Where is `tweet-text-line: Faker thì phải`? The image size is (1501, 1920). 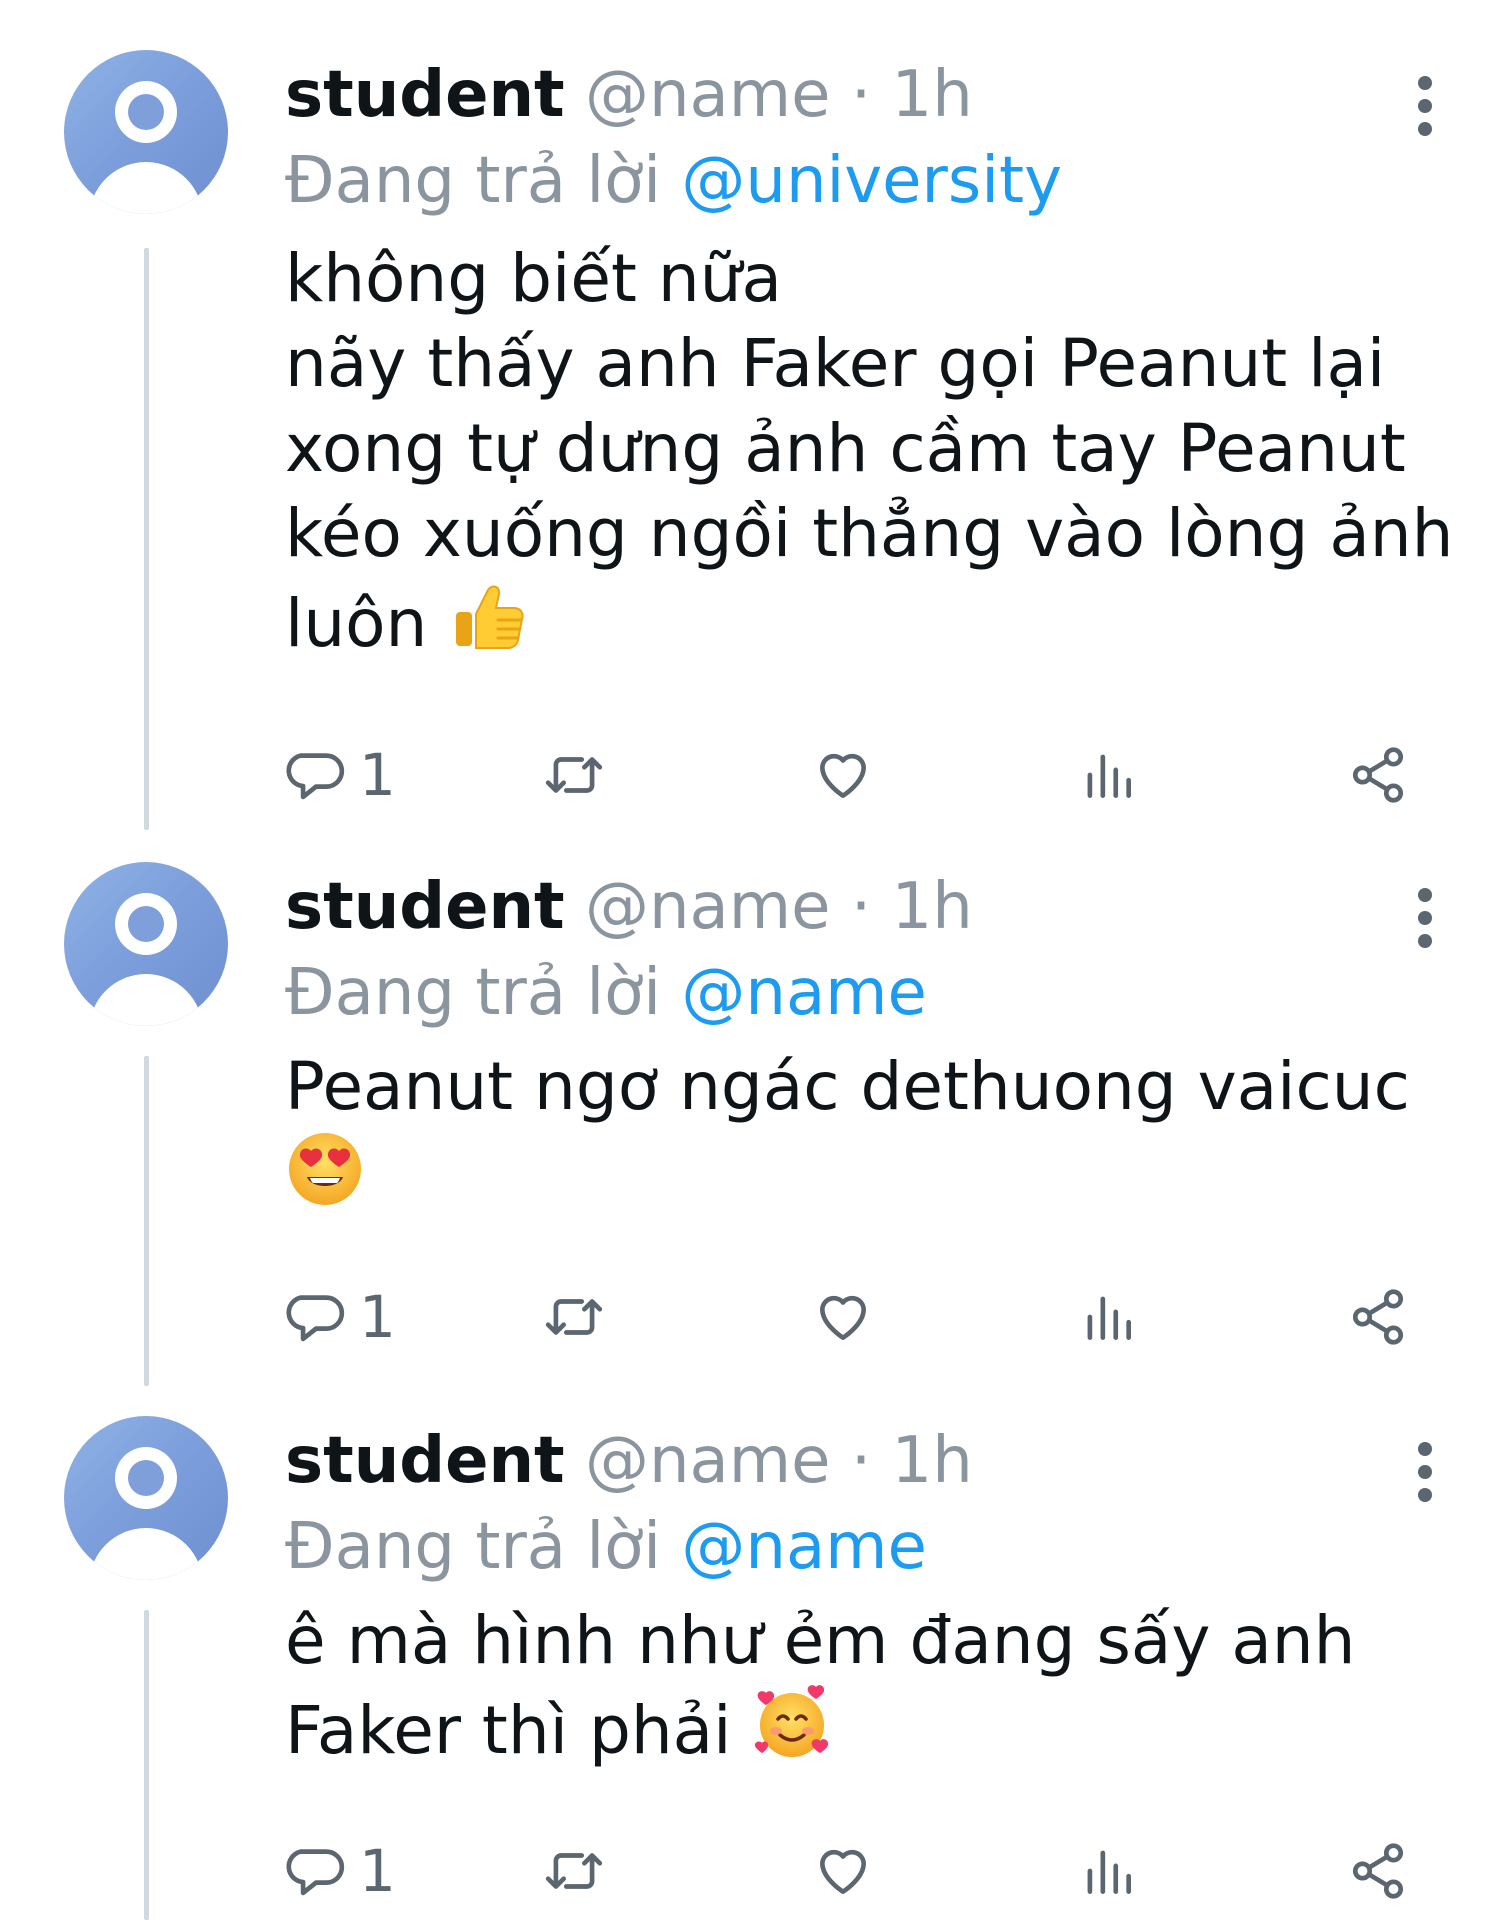
tweet-text-line: Faker thì phải is located at coordinates (508, 1730).